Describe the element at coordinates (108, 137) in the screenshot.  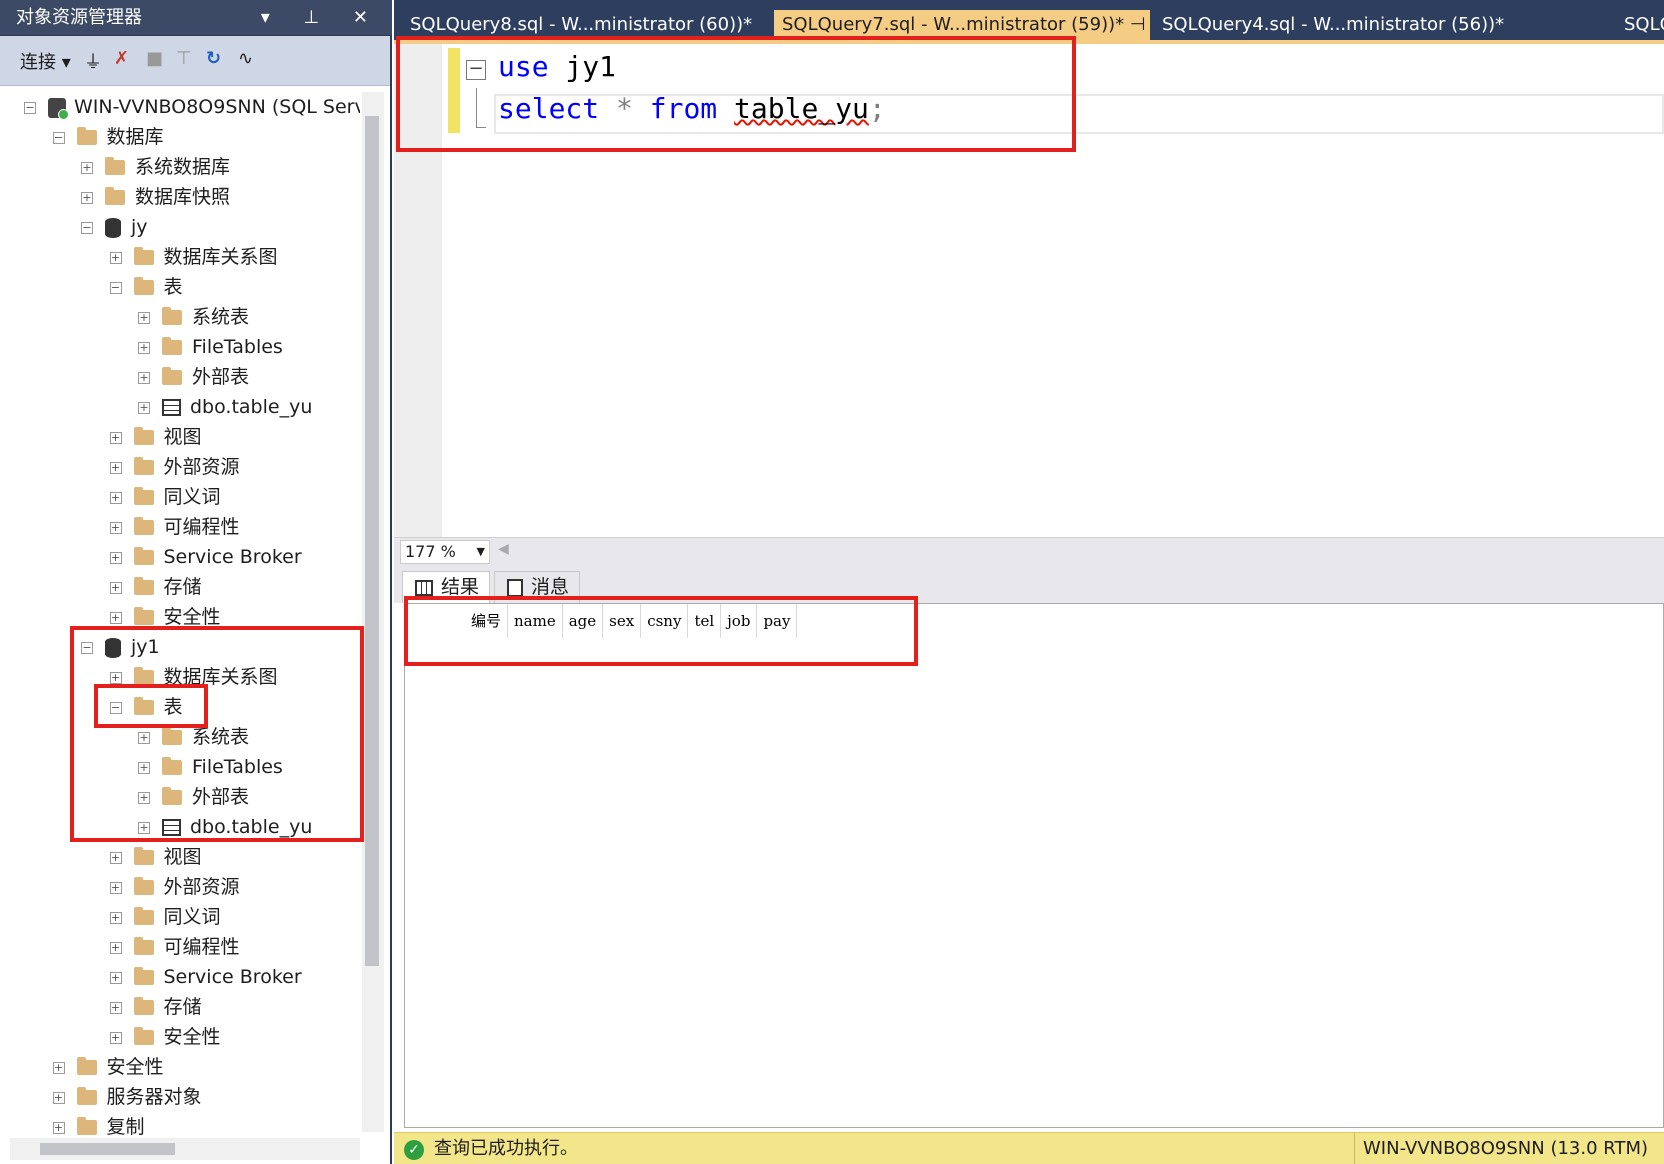
I see `tree-node: − 数据库` at that location.